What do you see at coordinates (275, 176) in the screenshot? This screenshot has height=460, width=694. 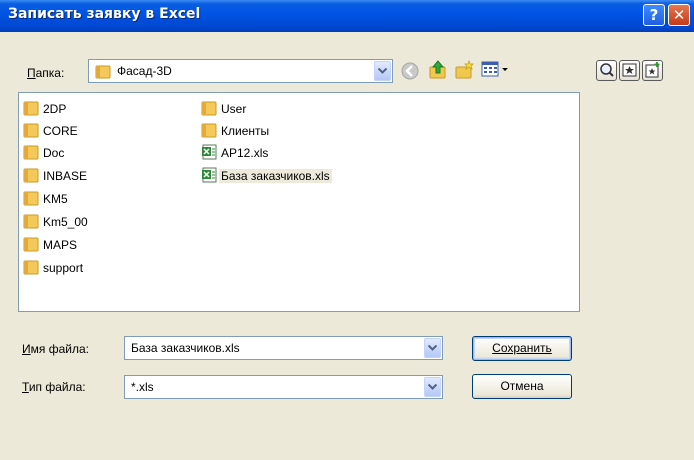 I see `file-name: База заказчиков.xls` at bounding box center [275, 176].